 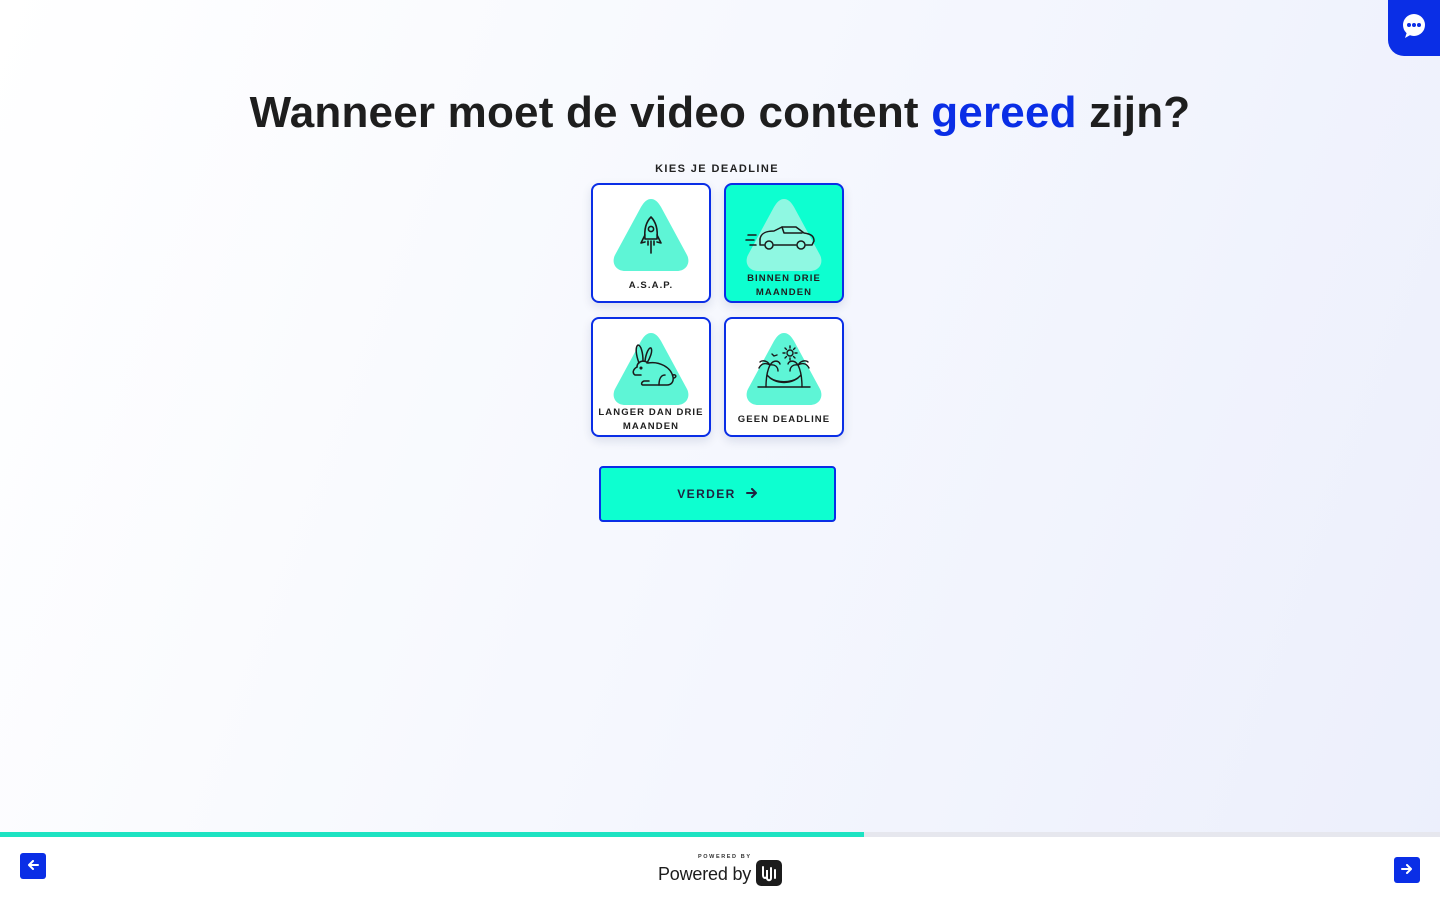 What do you see at coordinates (651, 412) in the screenshot?
I see `option-label-line1: LANGER DAN DRIE` at bounding box center [651, 412].